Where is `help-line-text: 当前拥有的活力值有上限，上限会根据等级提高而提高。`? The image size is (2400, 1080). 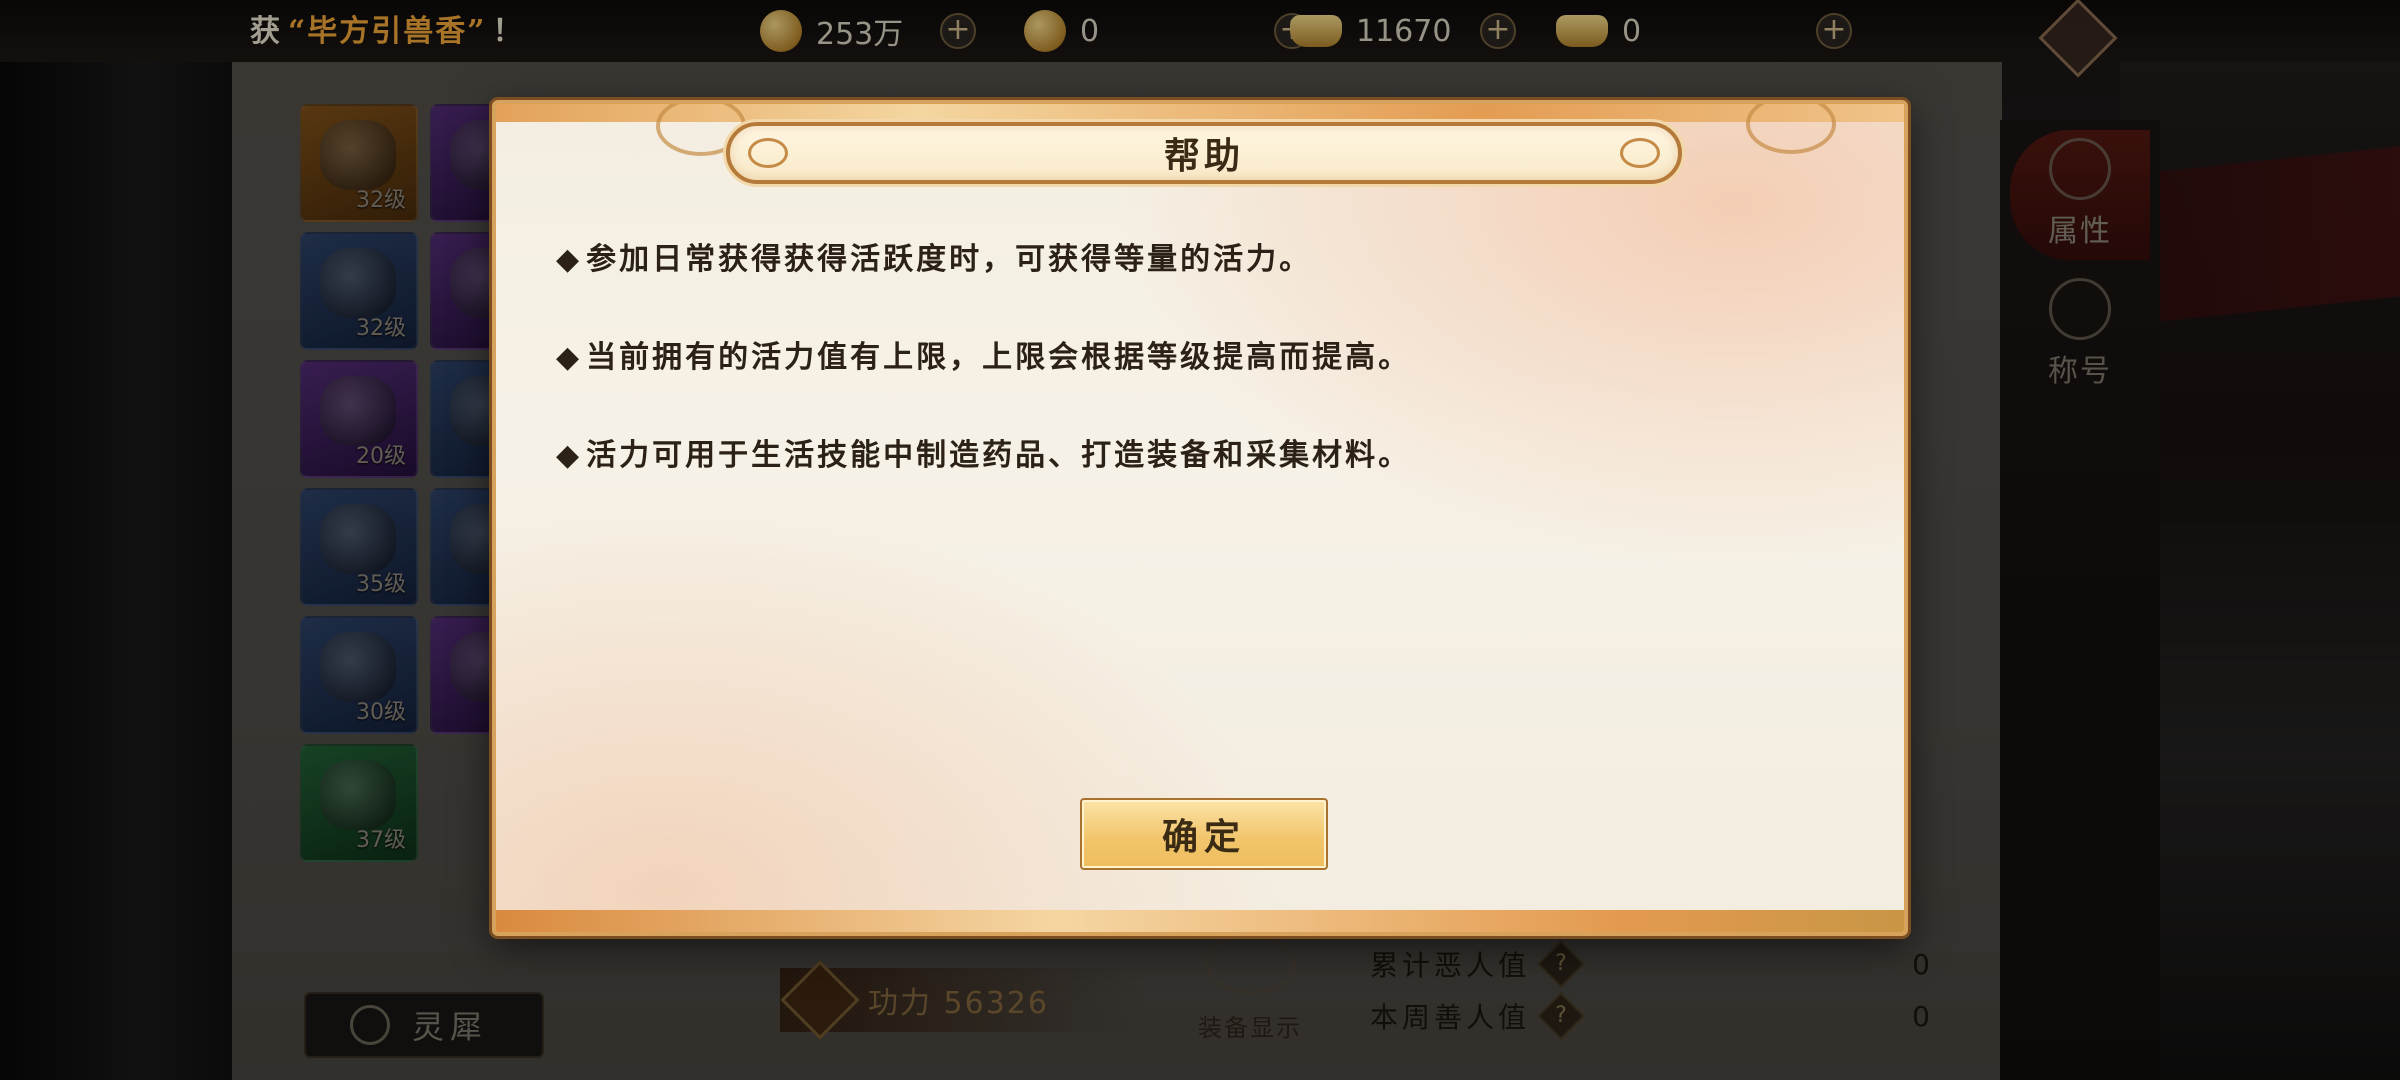 help-line-text: 当前拥有的活力值有上限，上限会根据等级提高而提高。 is located at coordinates (999, 357).